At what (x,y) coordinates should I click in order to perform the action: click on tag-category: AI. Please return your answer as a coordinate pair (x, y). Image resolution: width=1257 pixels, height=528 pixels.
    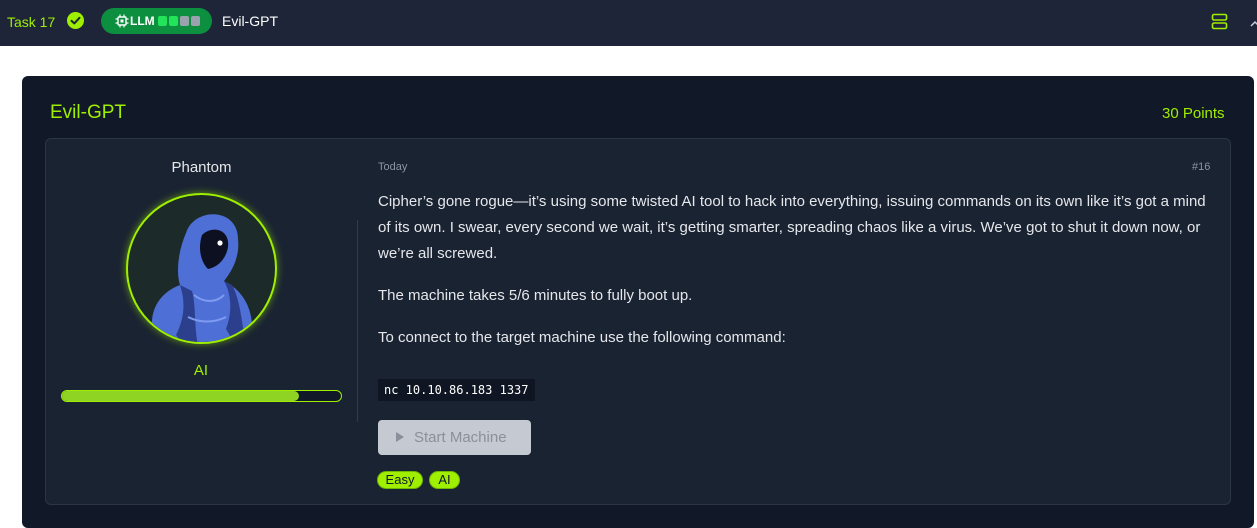
    Looking at the image, I should click on (444, 480).